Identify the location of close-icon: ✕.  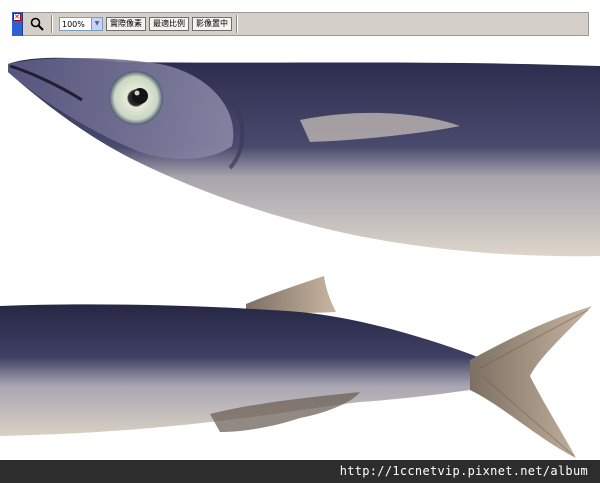
(17, 17).